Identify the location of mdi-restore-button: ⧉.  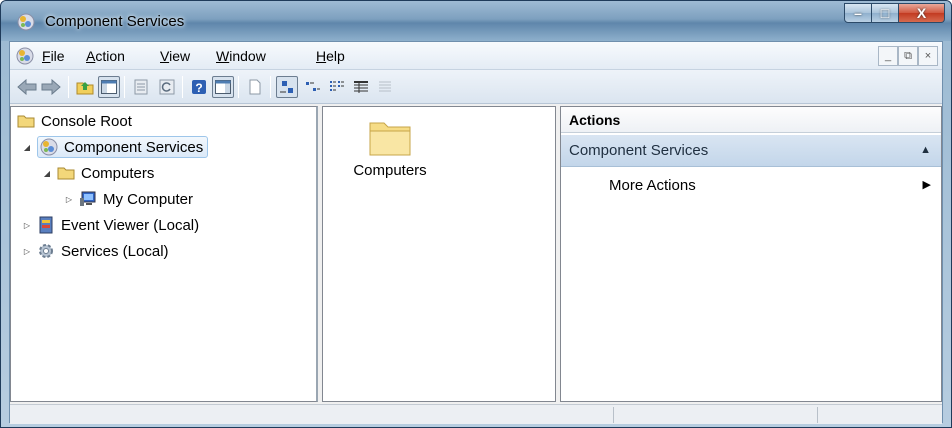
(908, 56).